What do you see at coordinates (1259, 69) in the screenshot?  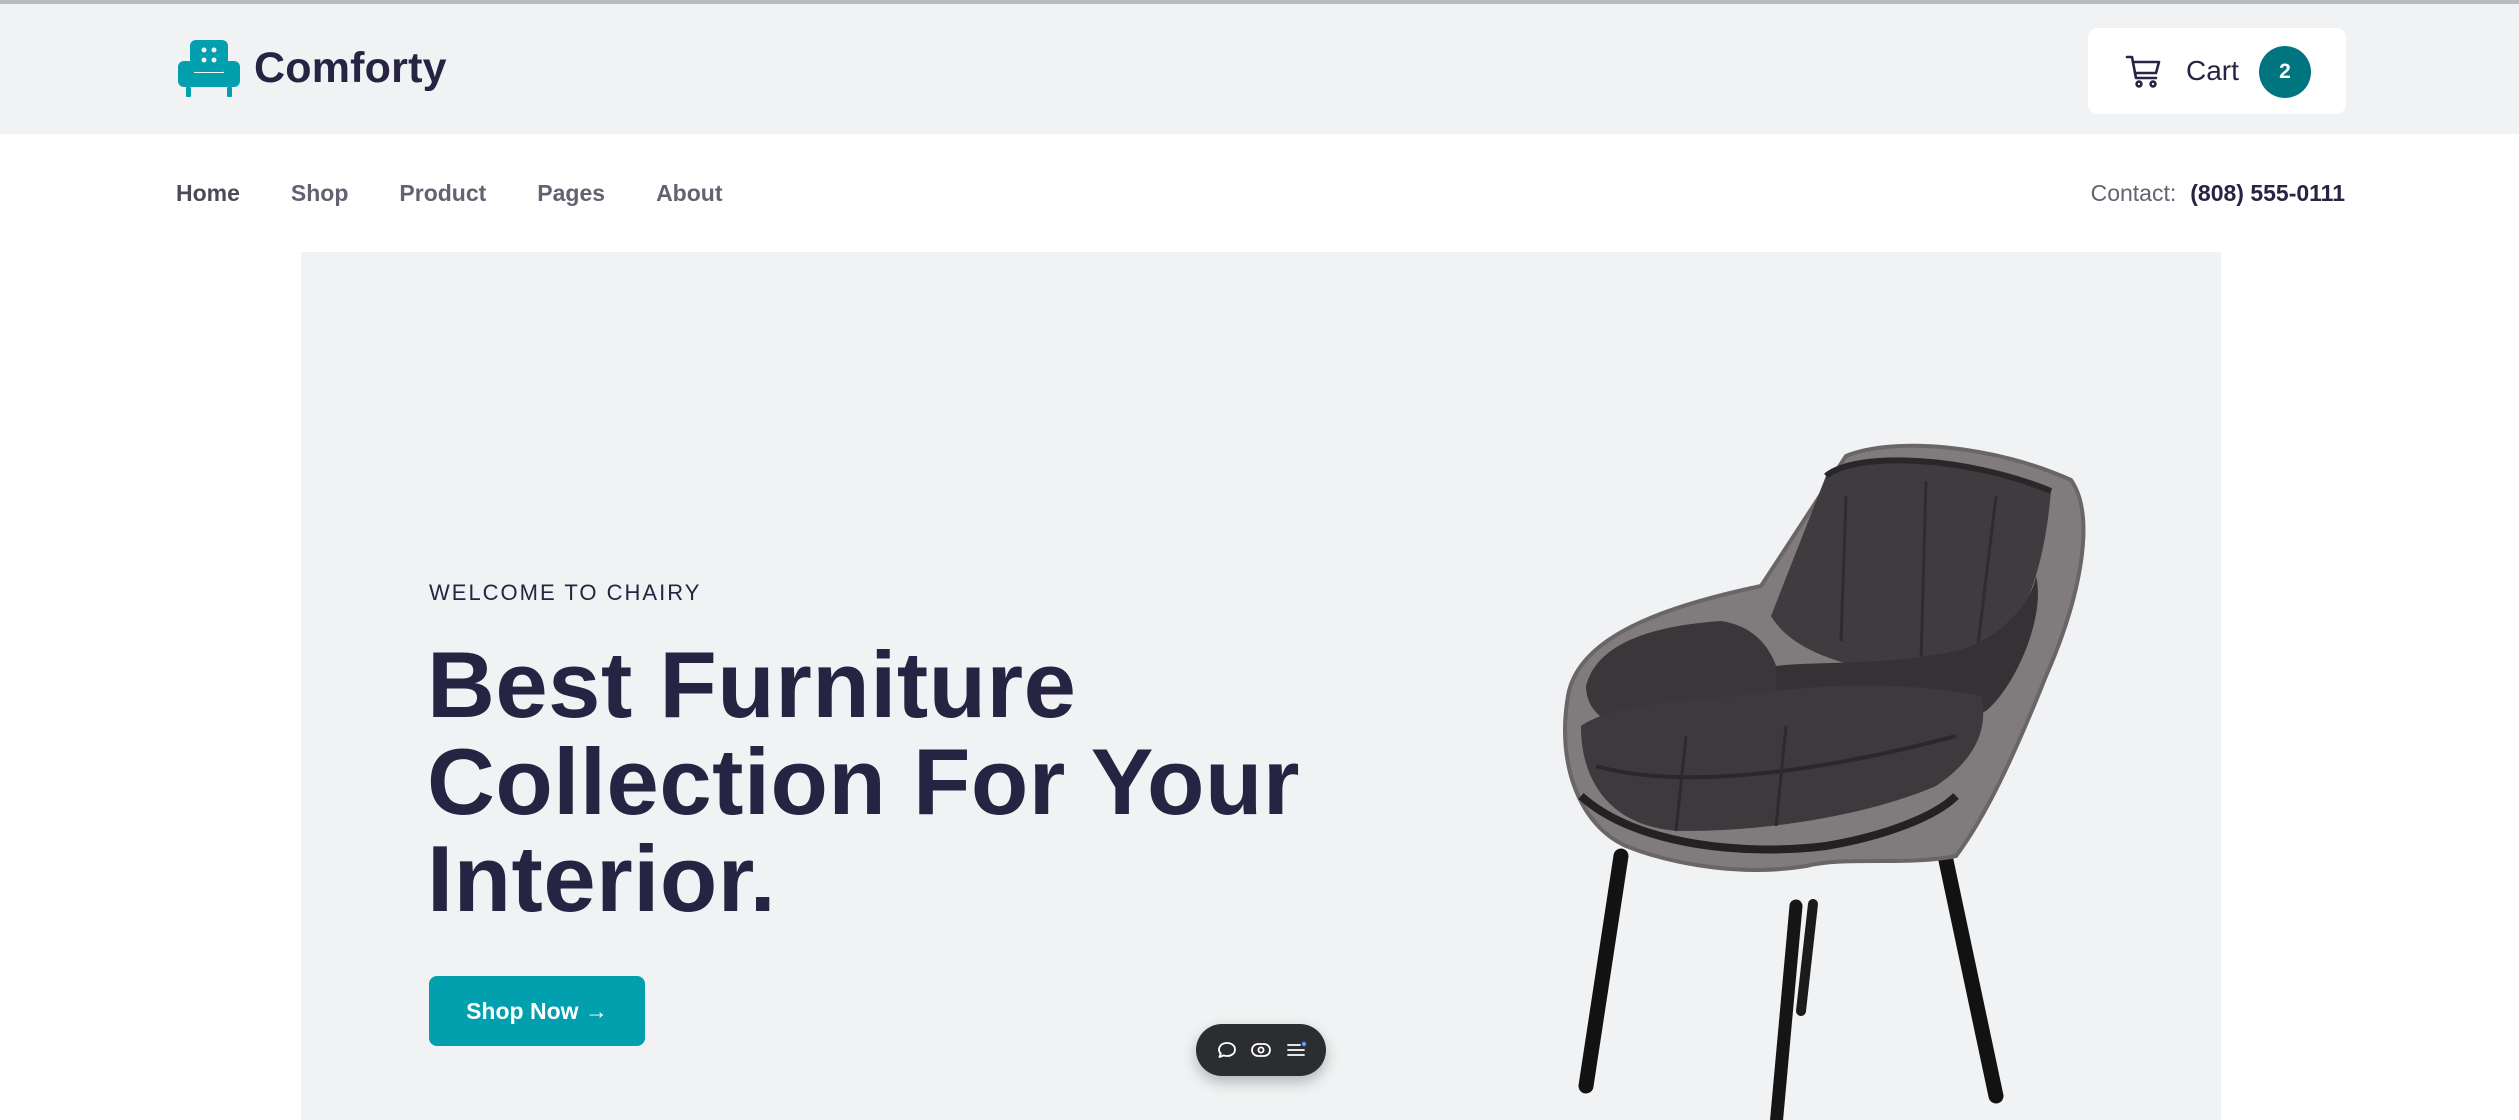 I see `top-bar: Comforty Cart 2` at bounding box center [1259, 69].